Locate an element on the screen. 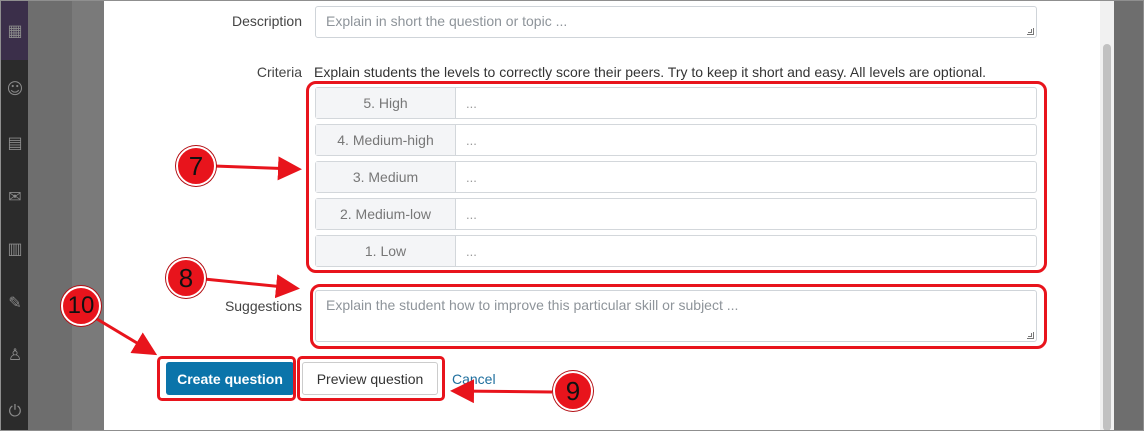 This screenshot has height=431, width=1144. criteria-label: Criteria is located at coordinates (279, 72).